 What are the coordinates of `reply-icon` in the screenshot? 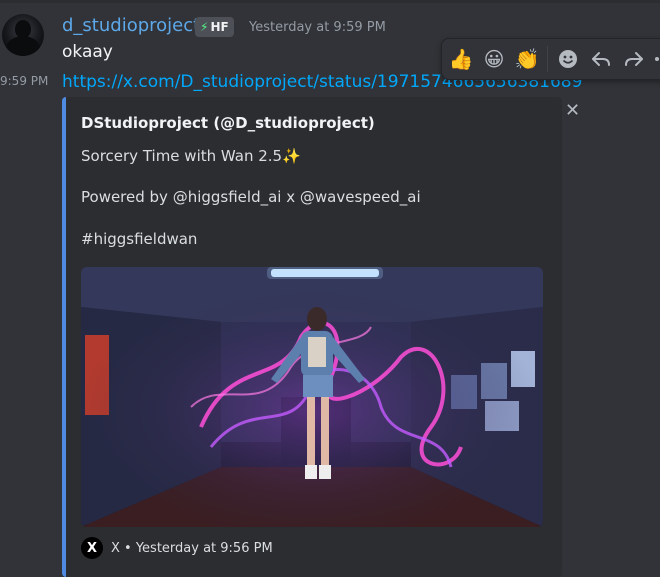 It's located at (601, 59).